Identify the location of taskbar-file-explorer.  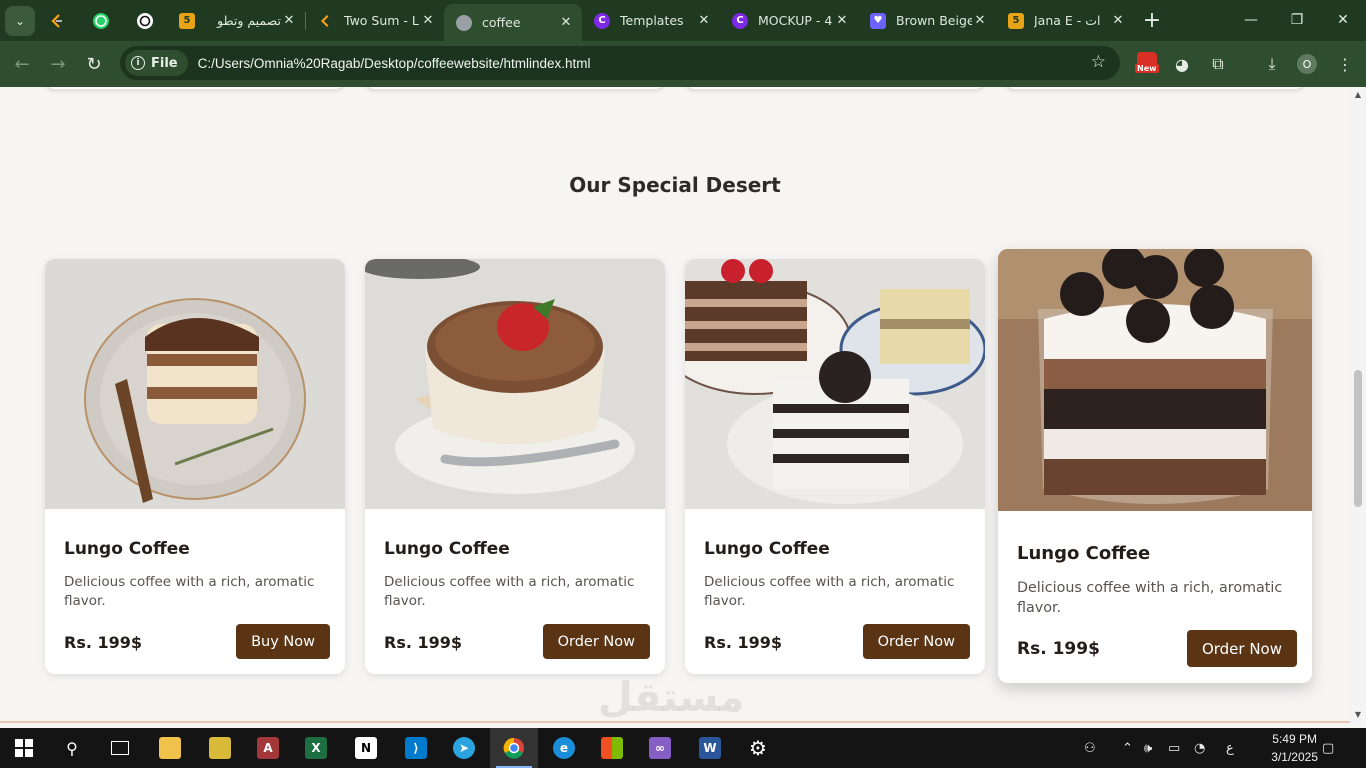
(170, 748).